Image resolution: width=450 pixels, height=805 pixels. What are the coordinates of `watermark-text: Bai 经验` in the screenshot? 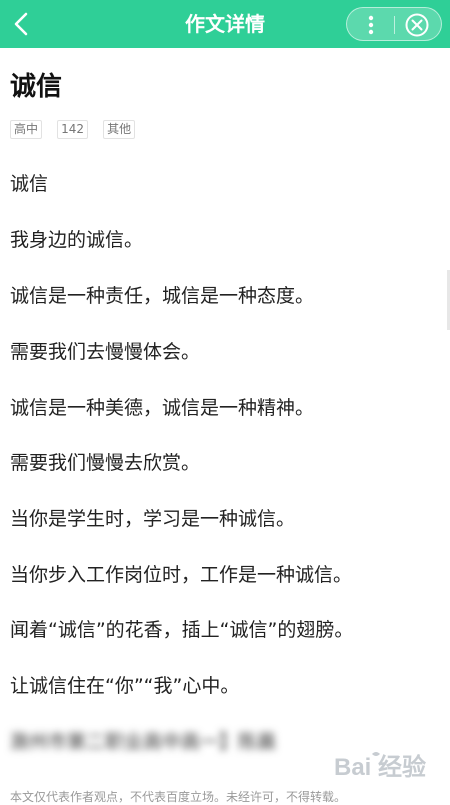 It's located at (380, 767).